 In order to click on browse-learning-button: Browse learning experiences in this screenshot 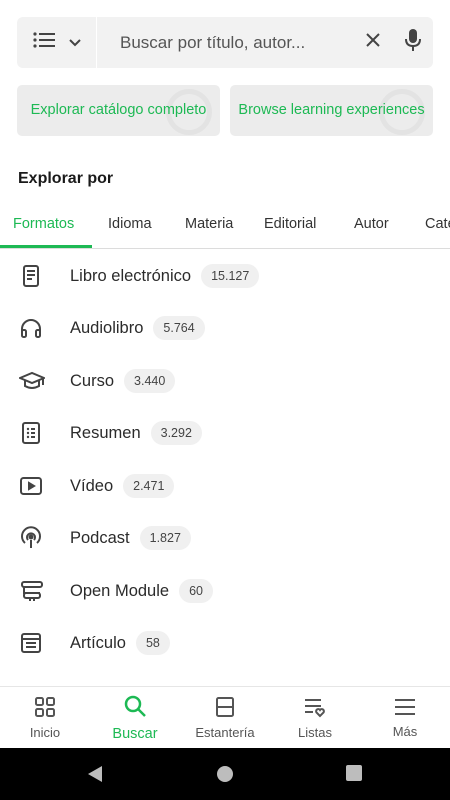, I will do `click(331, 110)`.